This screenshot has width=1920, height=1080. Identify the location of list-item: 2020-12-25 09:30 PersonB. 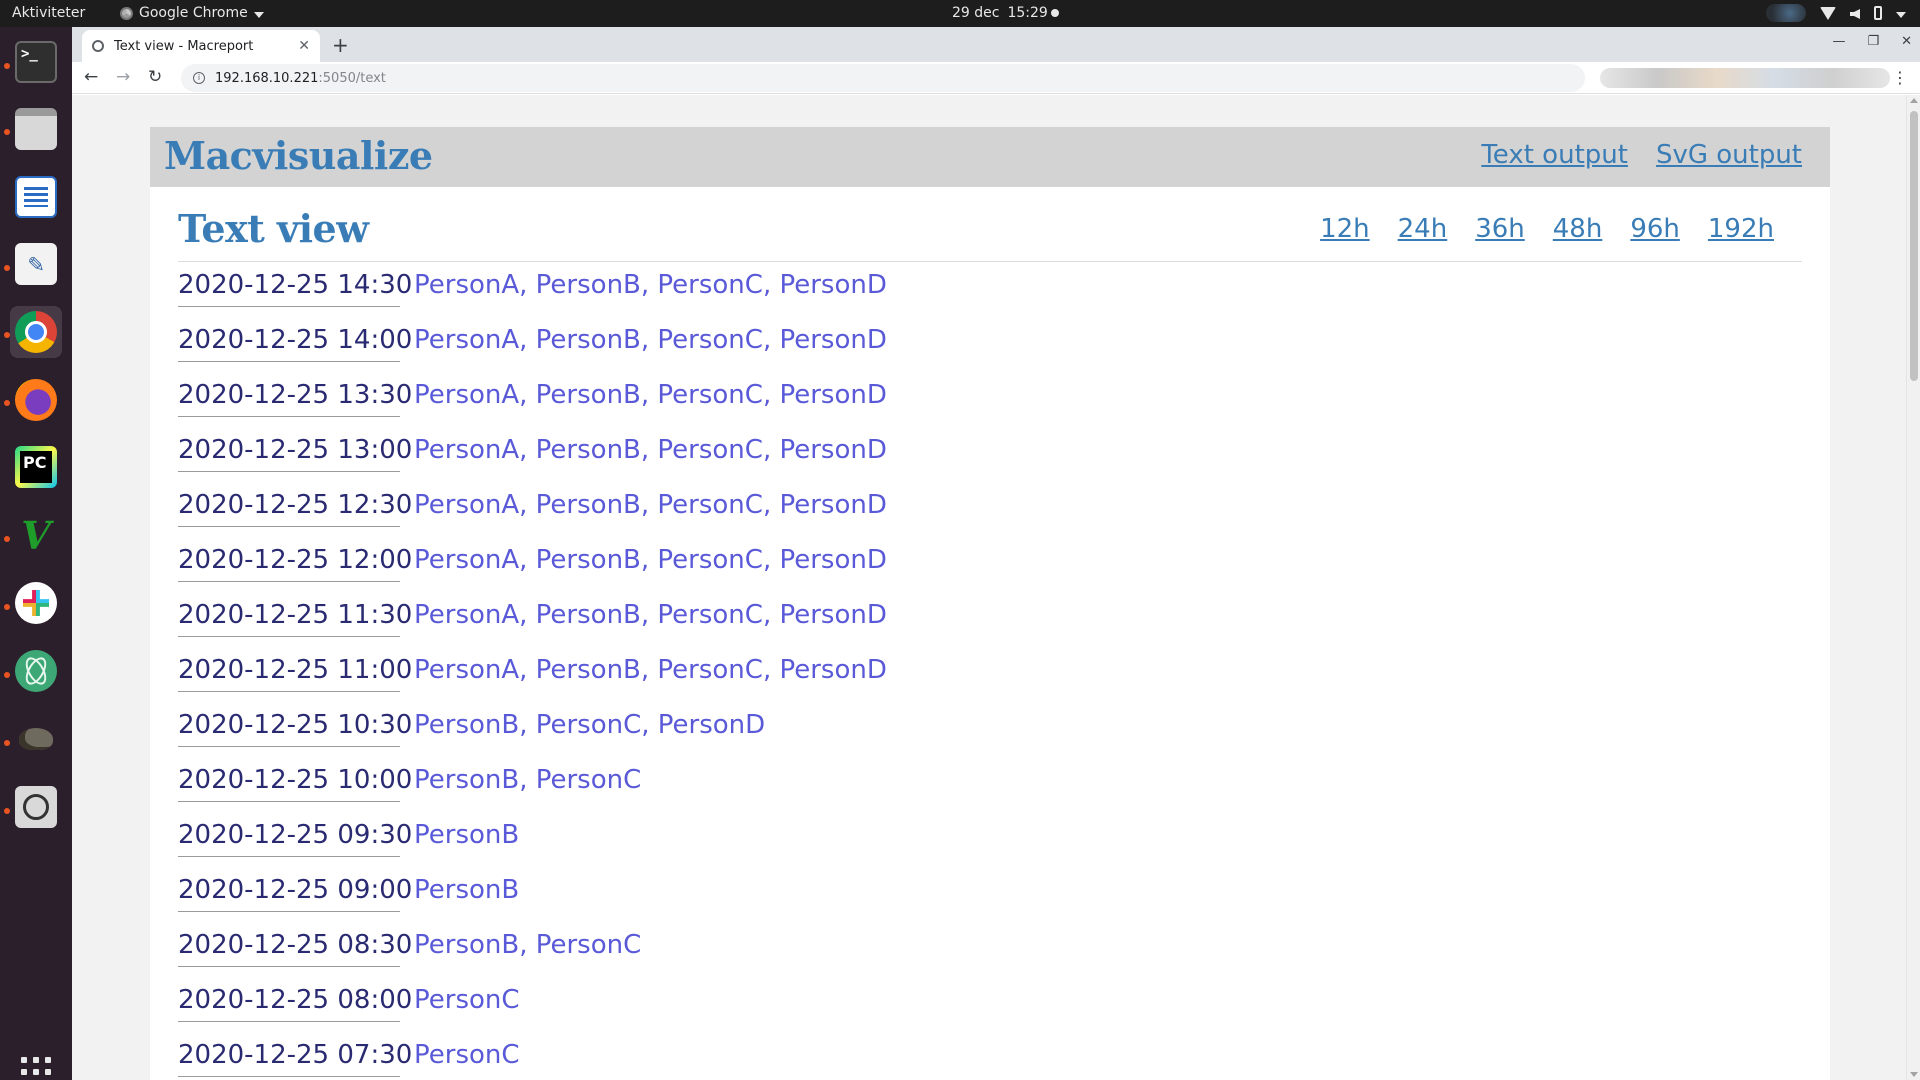
(532, 847).